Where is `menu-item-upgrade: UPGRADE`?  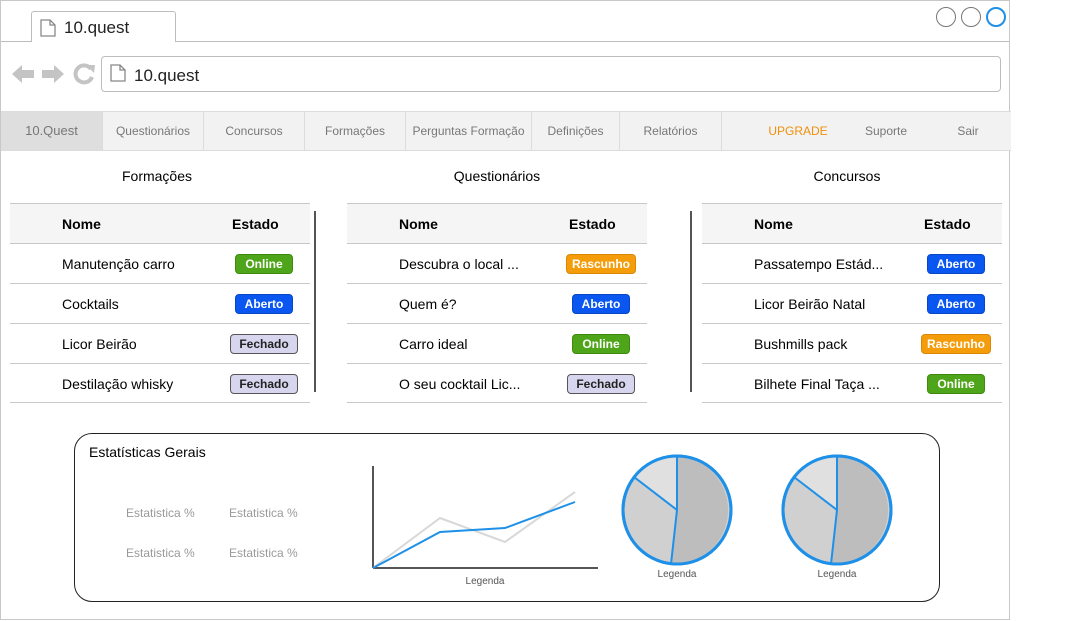 menu-item-upgrade: UPGRADE is located at coordinates (798, 131).